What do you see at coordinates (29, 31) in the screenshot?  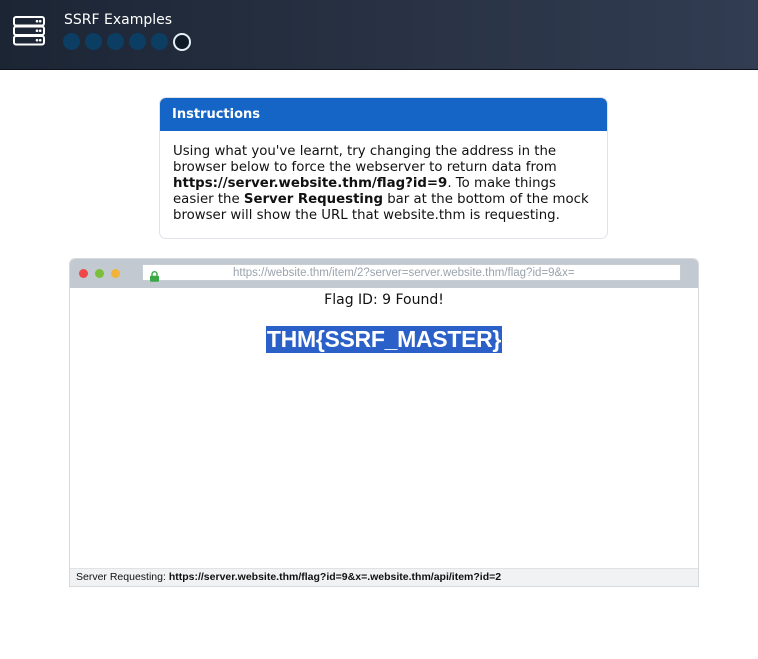 I see `server-stack-icon` at bounding box center [29, 31].